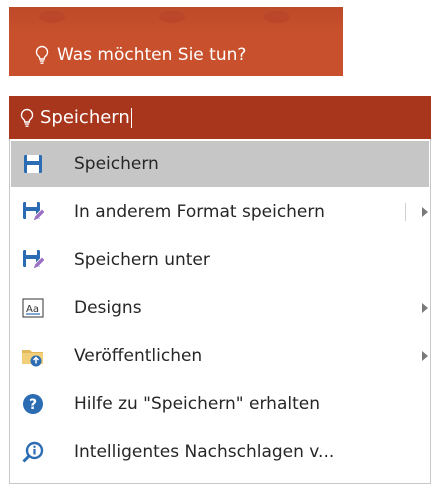 The height and width of the screenshot is (484, 440). What do you see at coordinates (220, 117) in the screenshot?
I see `tell-me-search-field: Speichern` at bounding box center [220, 117].